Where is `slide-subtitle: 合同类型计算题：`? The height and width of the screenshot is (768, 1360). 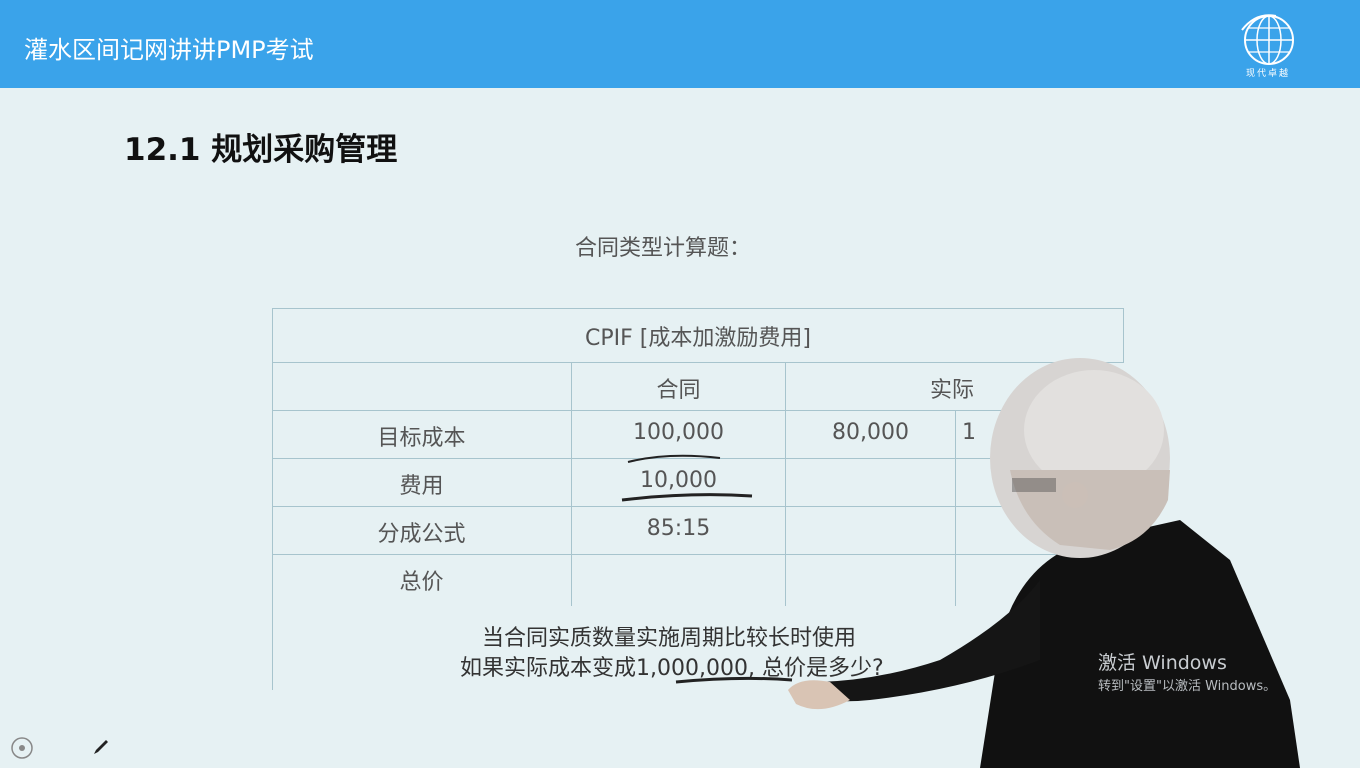
slide-subtitle: 合同类型计算题： is located at coordinates (663, 248).